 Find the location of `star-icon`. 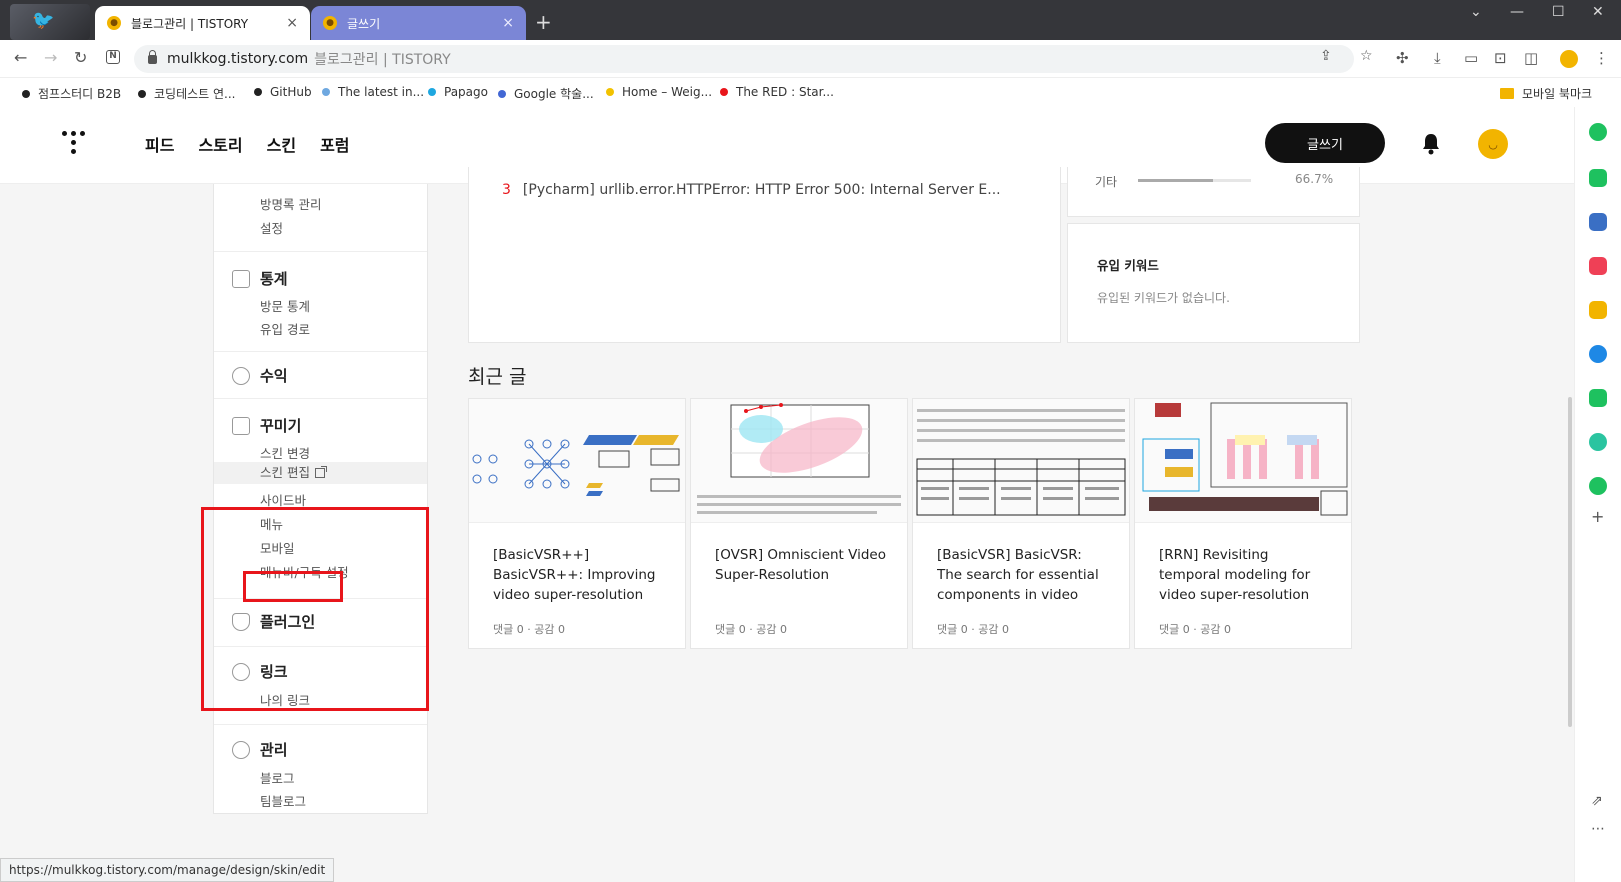

star-icon is located at coordinates (1598, 310).